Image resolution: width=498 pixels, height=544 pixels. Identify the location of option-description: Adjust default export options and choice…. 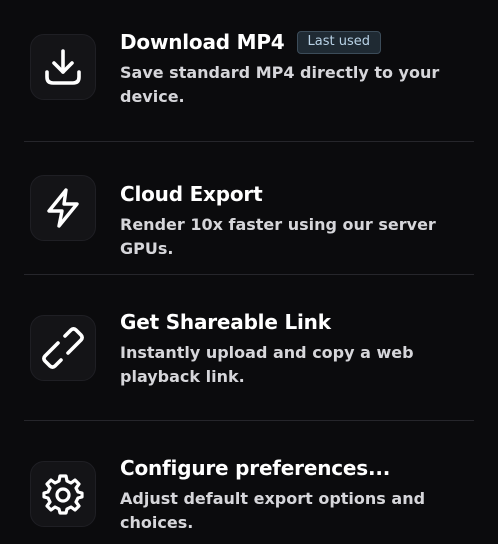
(273, 510).